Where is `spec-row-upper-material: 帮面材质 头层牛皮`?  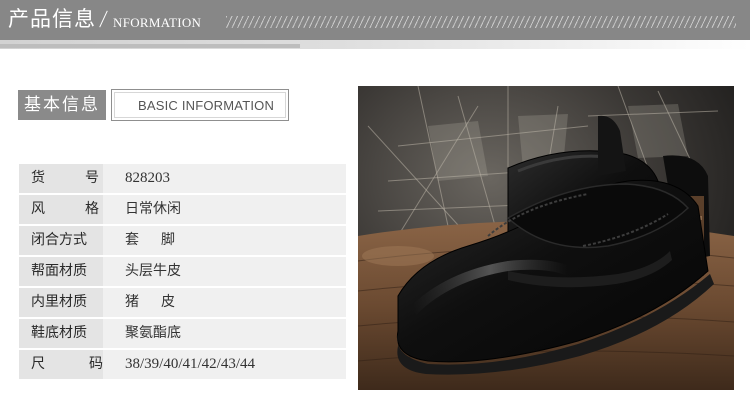
spec-row-upper-material: 帮面材质 头层牛皮 is located at coordinates (182, 271).